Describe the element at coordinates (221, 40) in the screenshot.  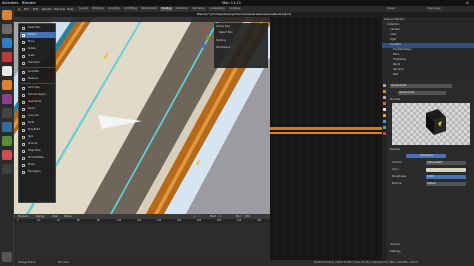
I see `options-header: Options` at that location.